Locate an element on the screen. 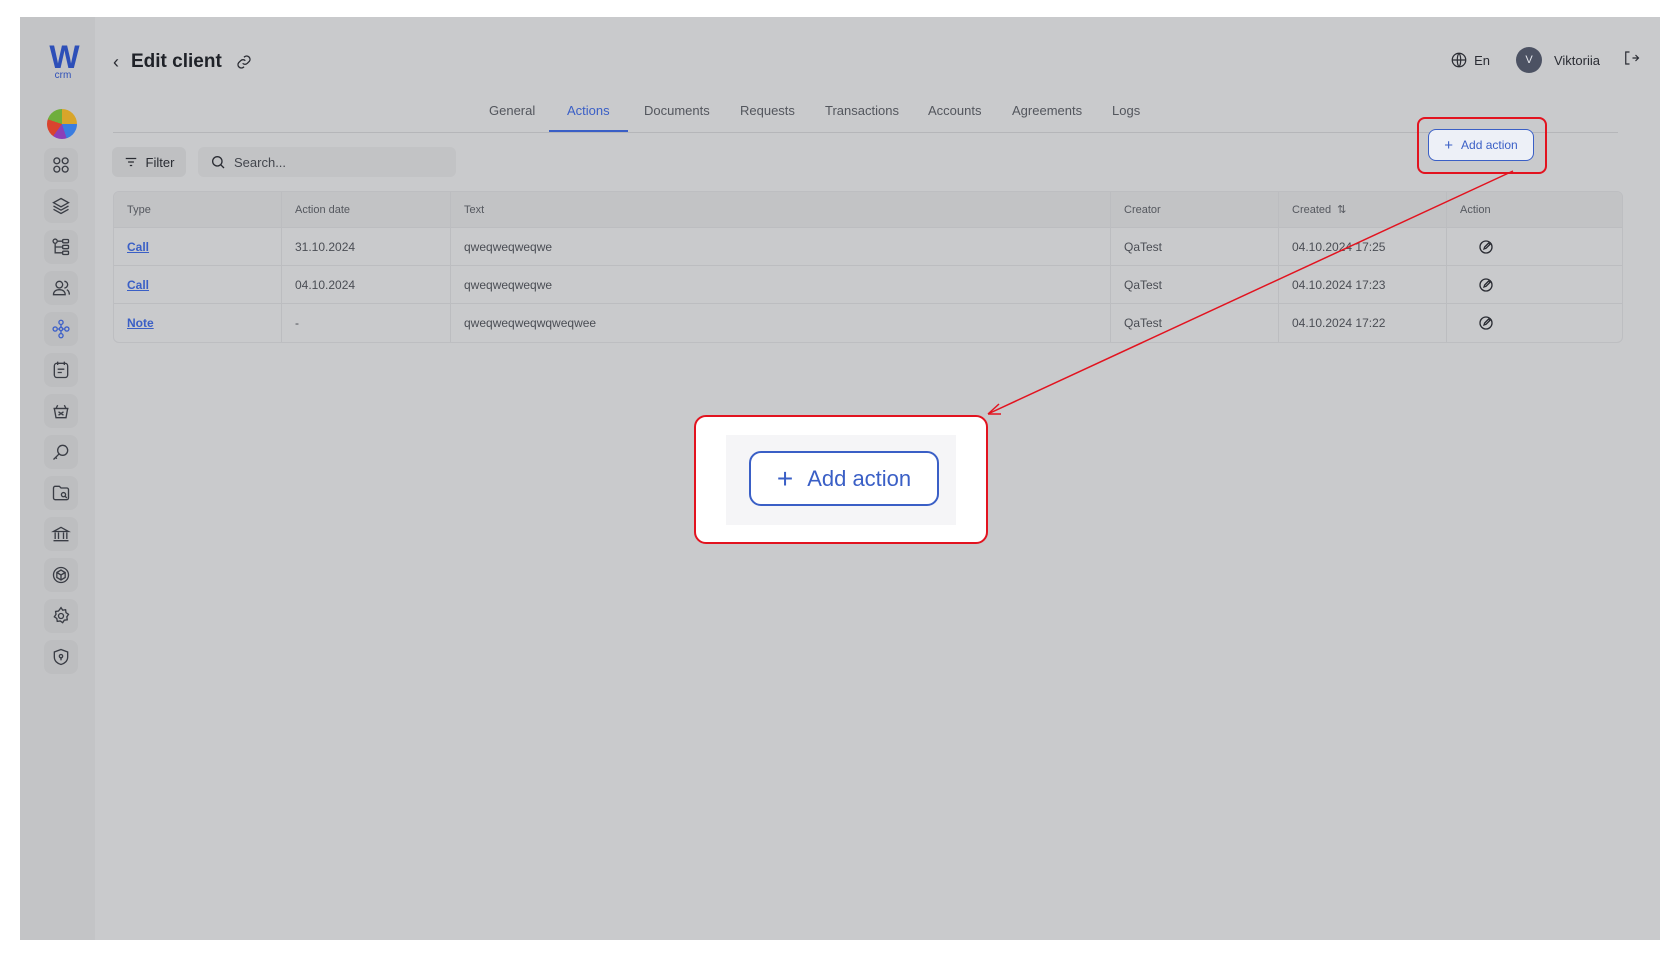  column-header-text: Text is located at coordinates (781, 209).